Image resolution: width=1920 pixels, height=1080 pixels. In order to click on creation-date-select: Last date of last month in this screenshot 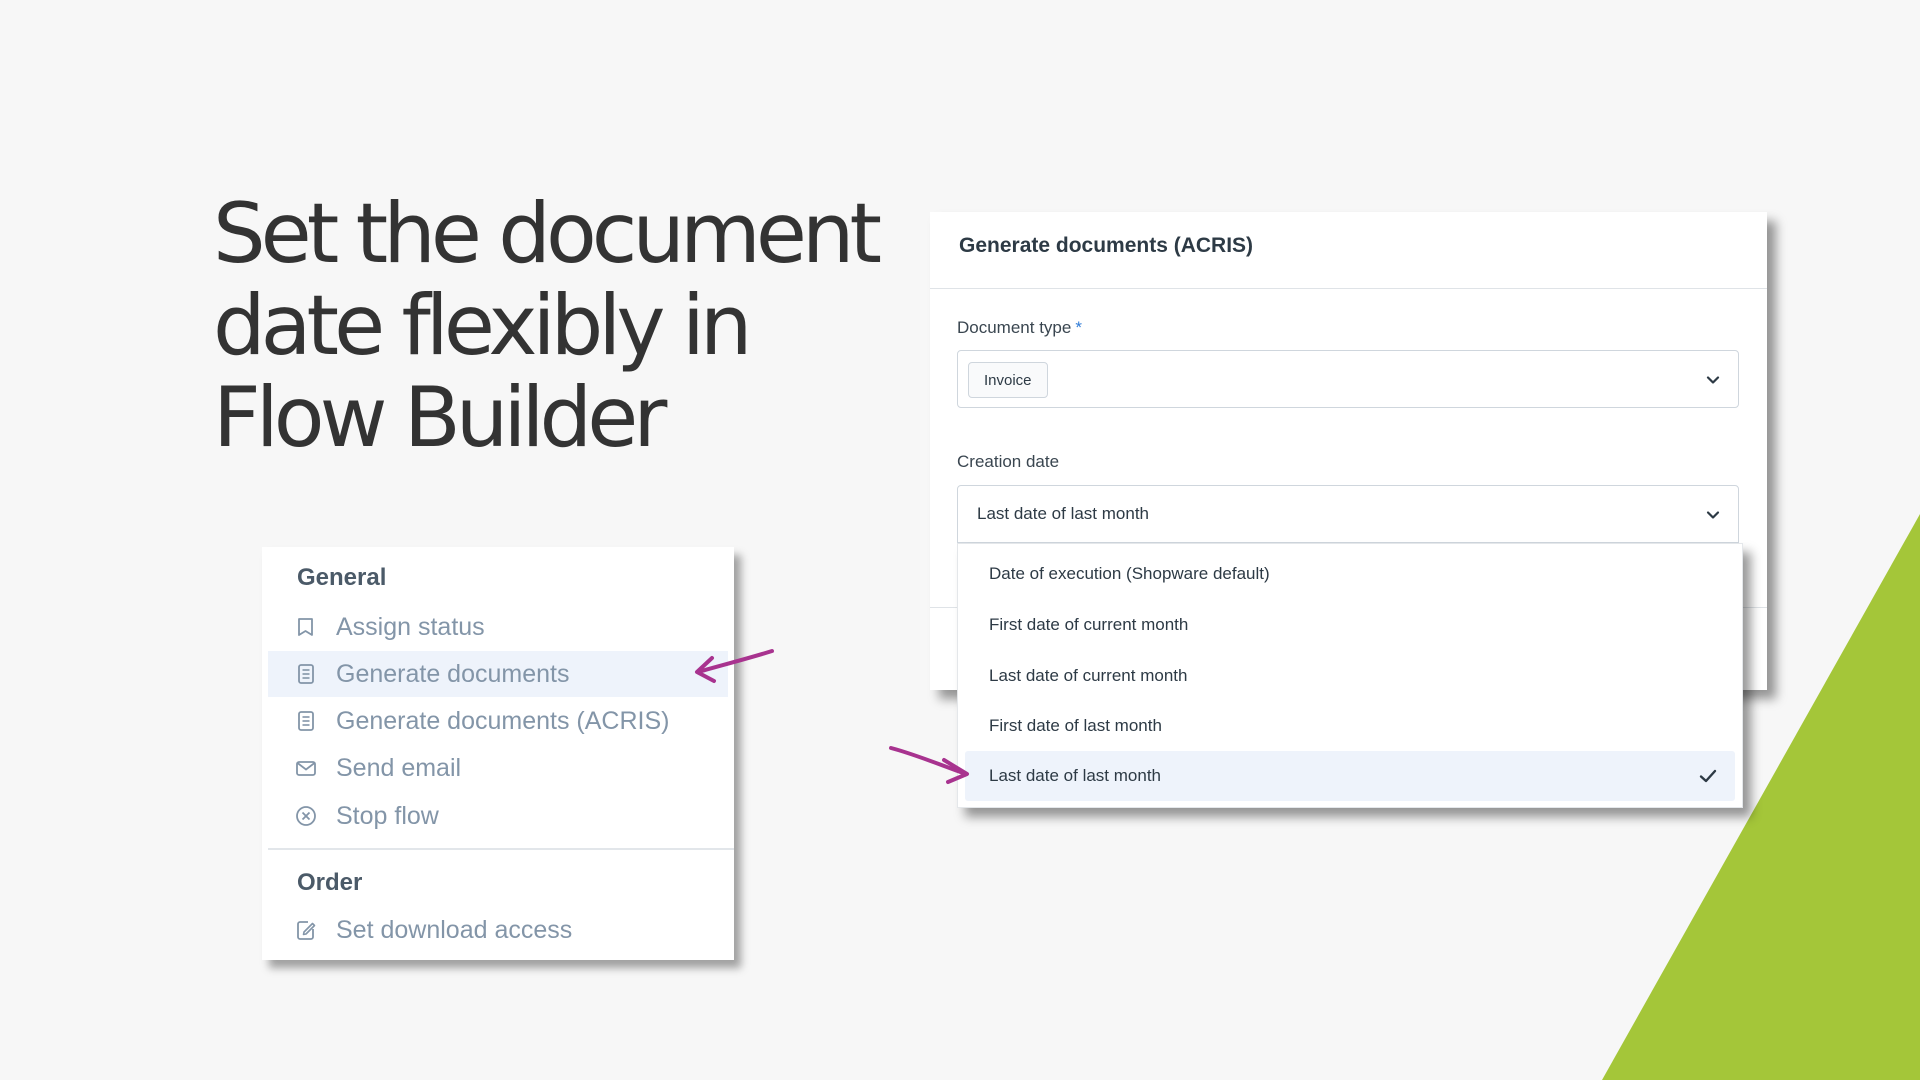, I will do `click(1348, 514)`.